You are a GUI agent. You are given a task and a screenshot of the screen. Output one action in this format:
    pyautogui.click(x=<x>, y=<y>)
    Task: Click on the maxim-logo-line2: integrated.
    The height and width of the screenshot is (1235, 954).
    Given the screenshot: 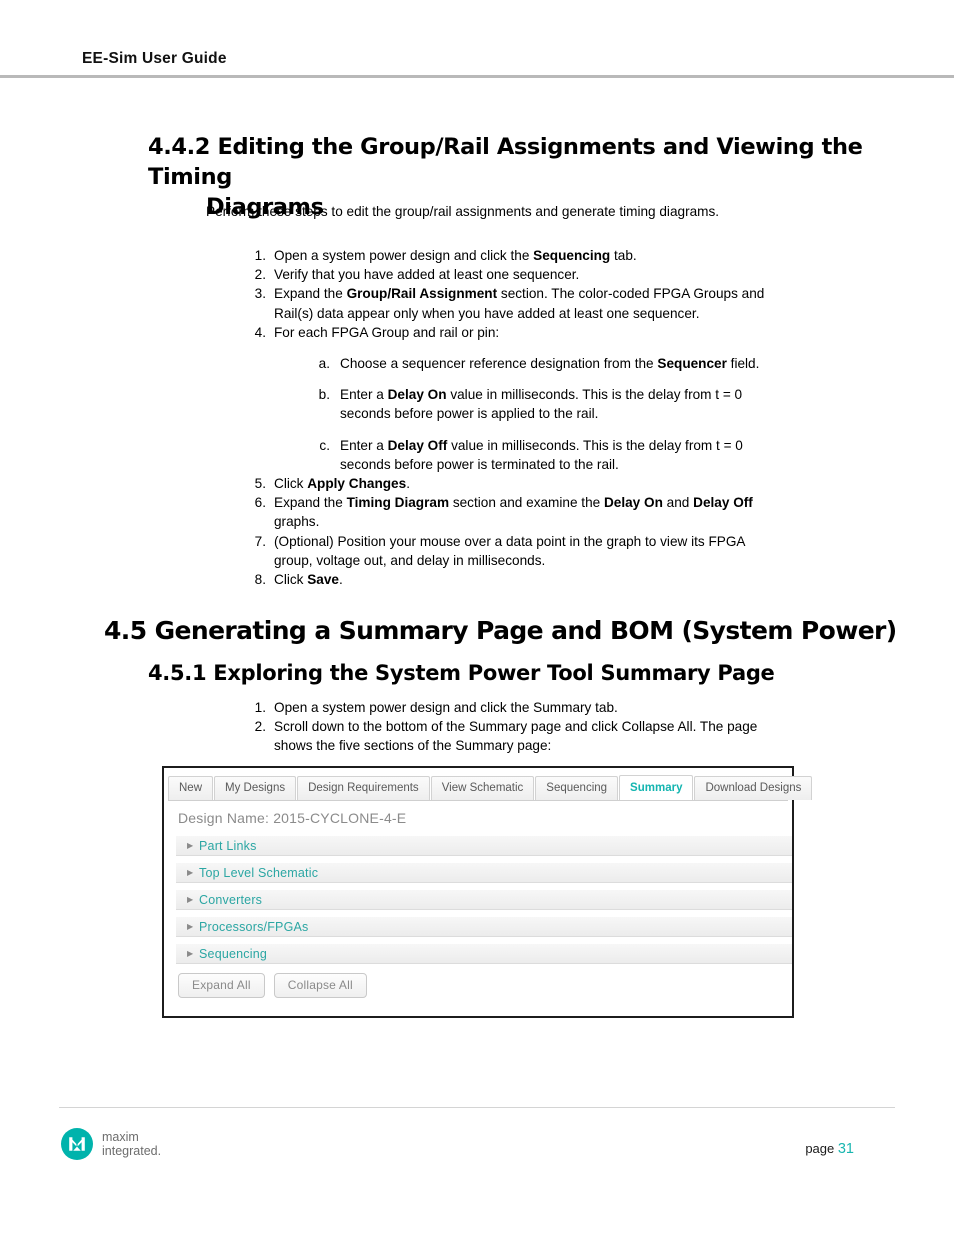 What is the action you would take?
    pyautogui.click(x=132, y=1151)
    